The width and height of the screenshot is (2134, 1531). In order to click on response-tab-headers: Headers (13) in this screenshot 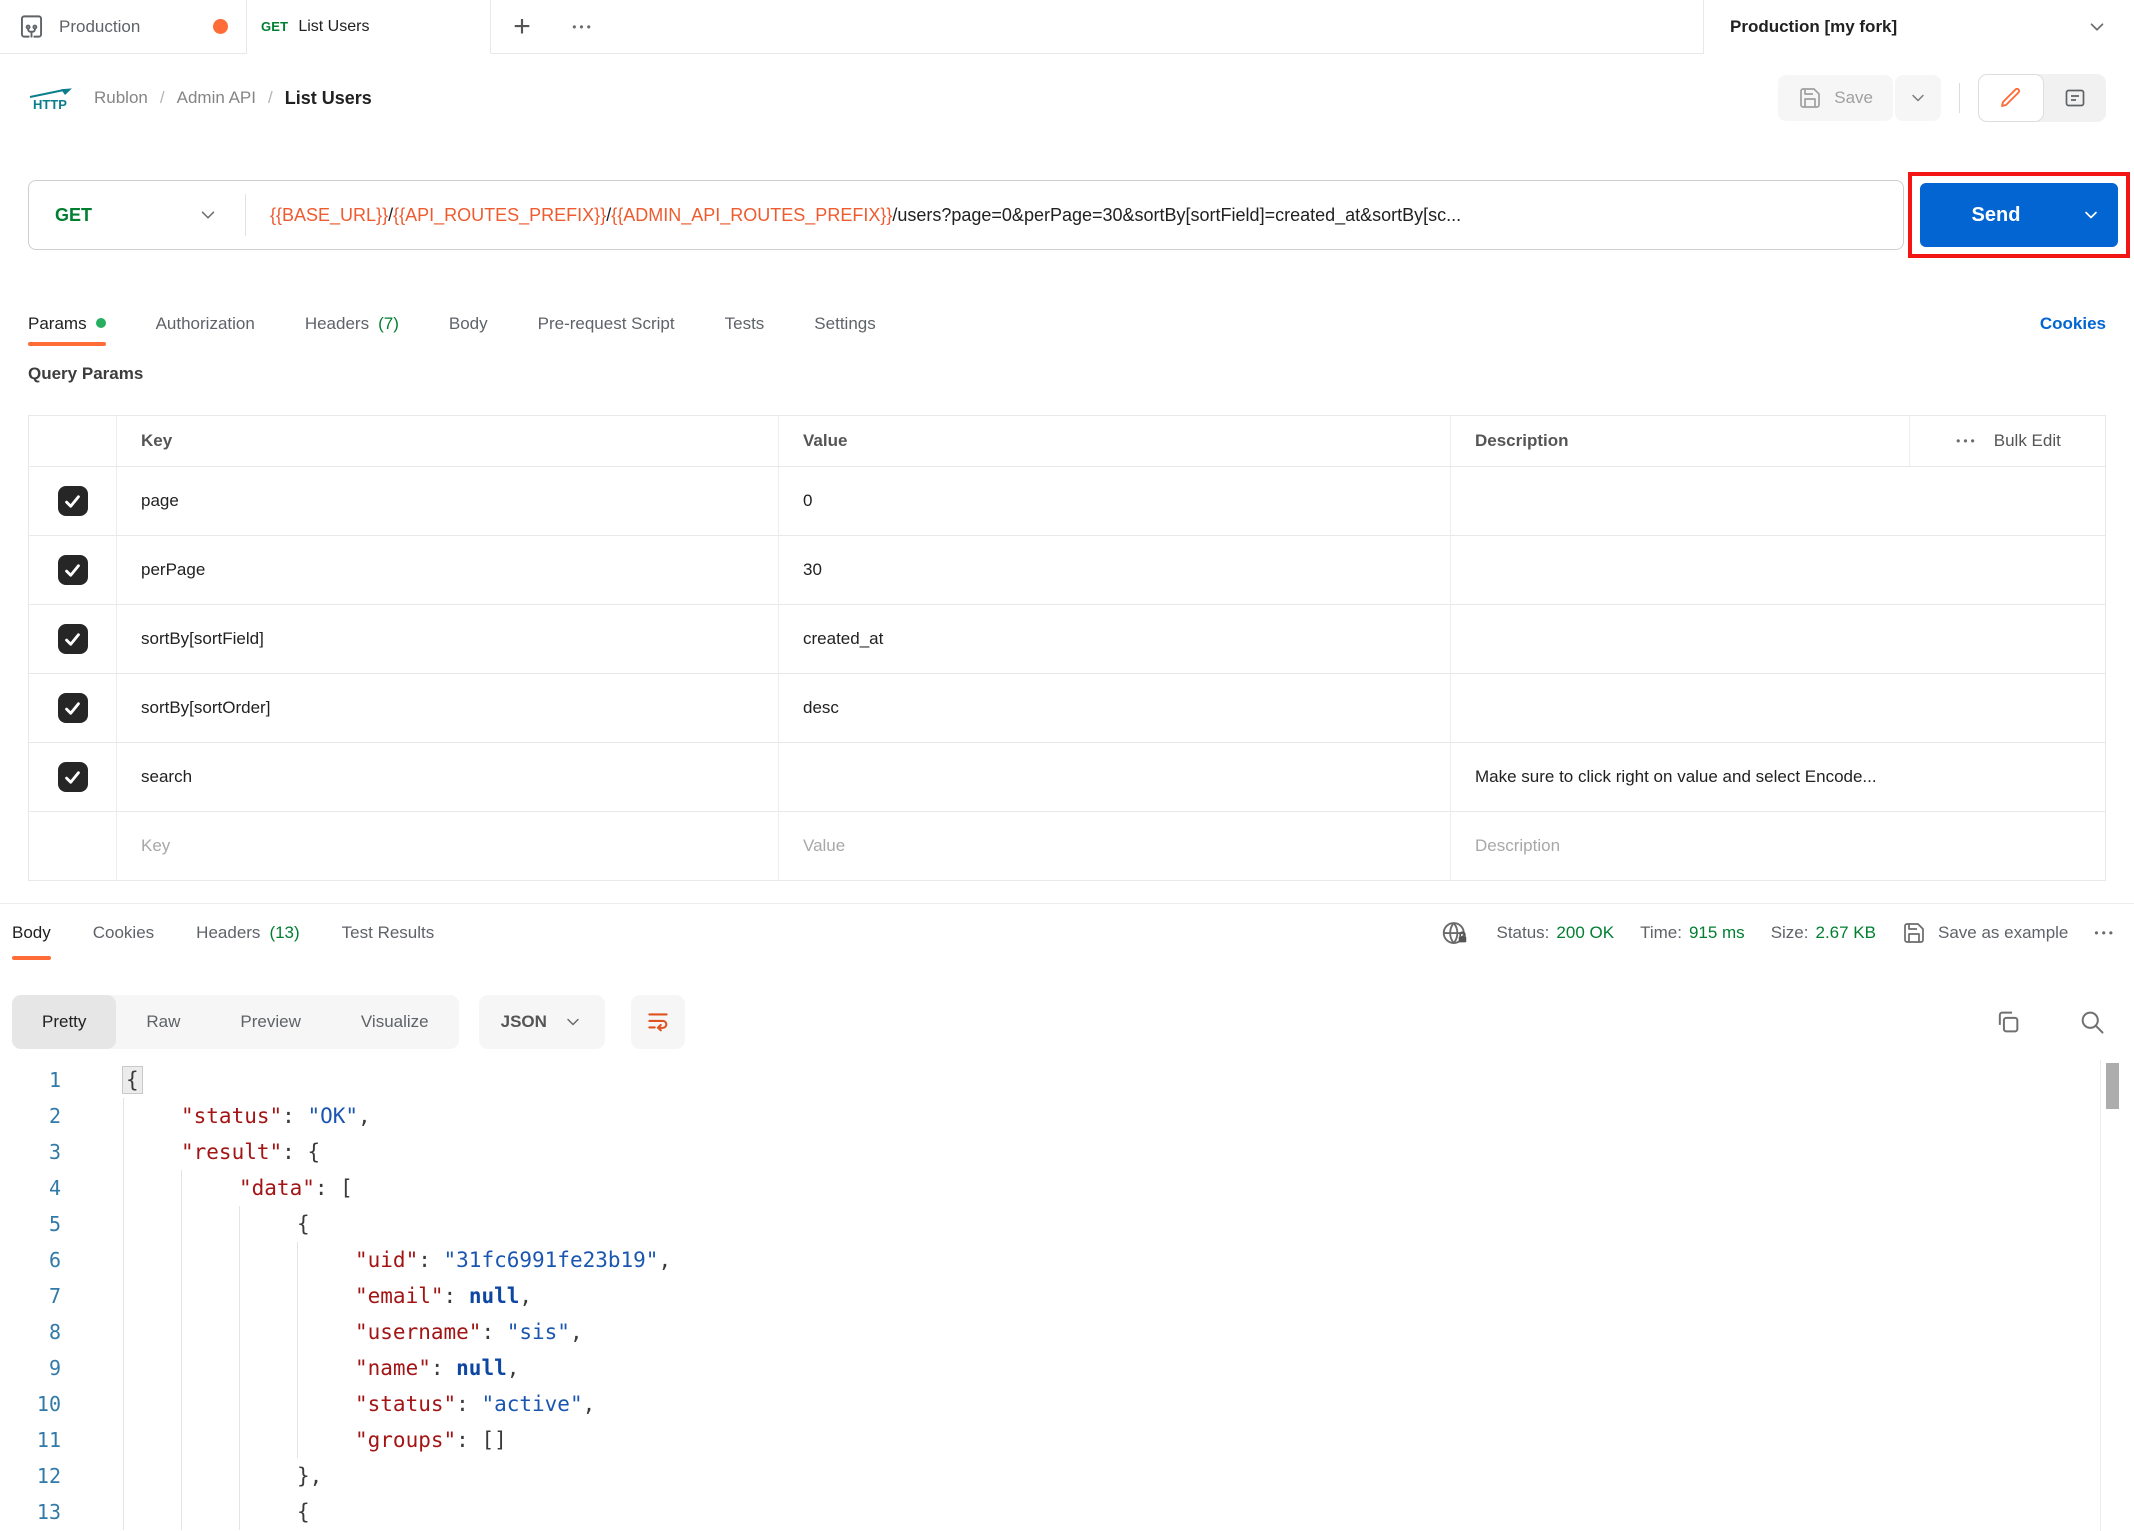, I will do `click(248, 933)`.